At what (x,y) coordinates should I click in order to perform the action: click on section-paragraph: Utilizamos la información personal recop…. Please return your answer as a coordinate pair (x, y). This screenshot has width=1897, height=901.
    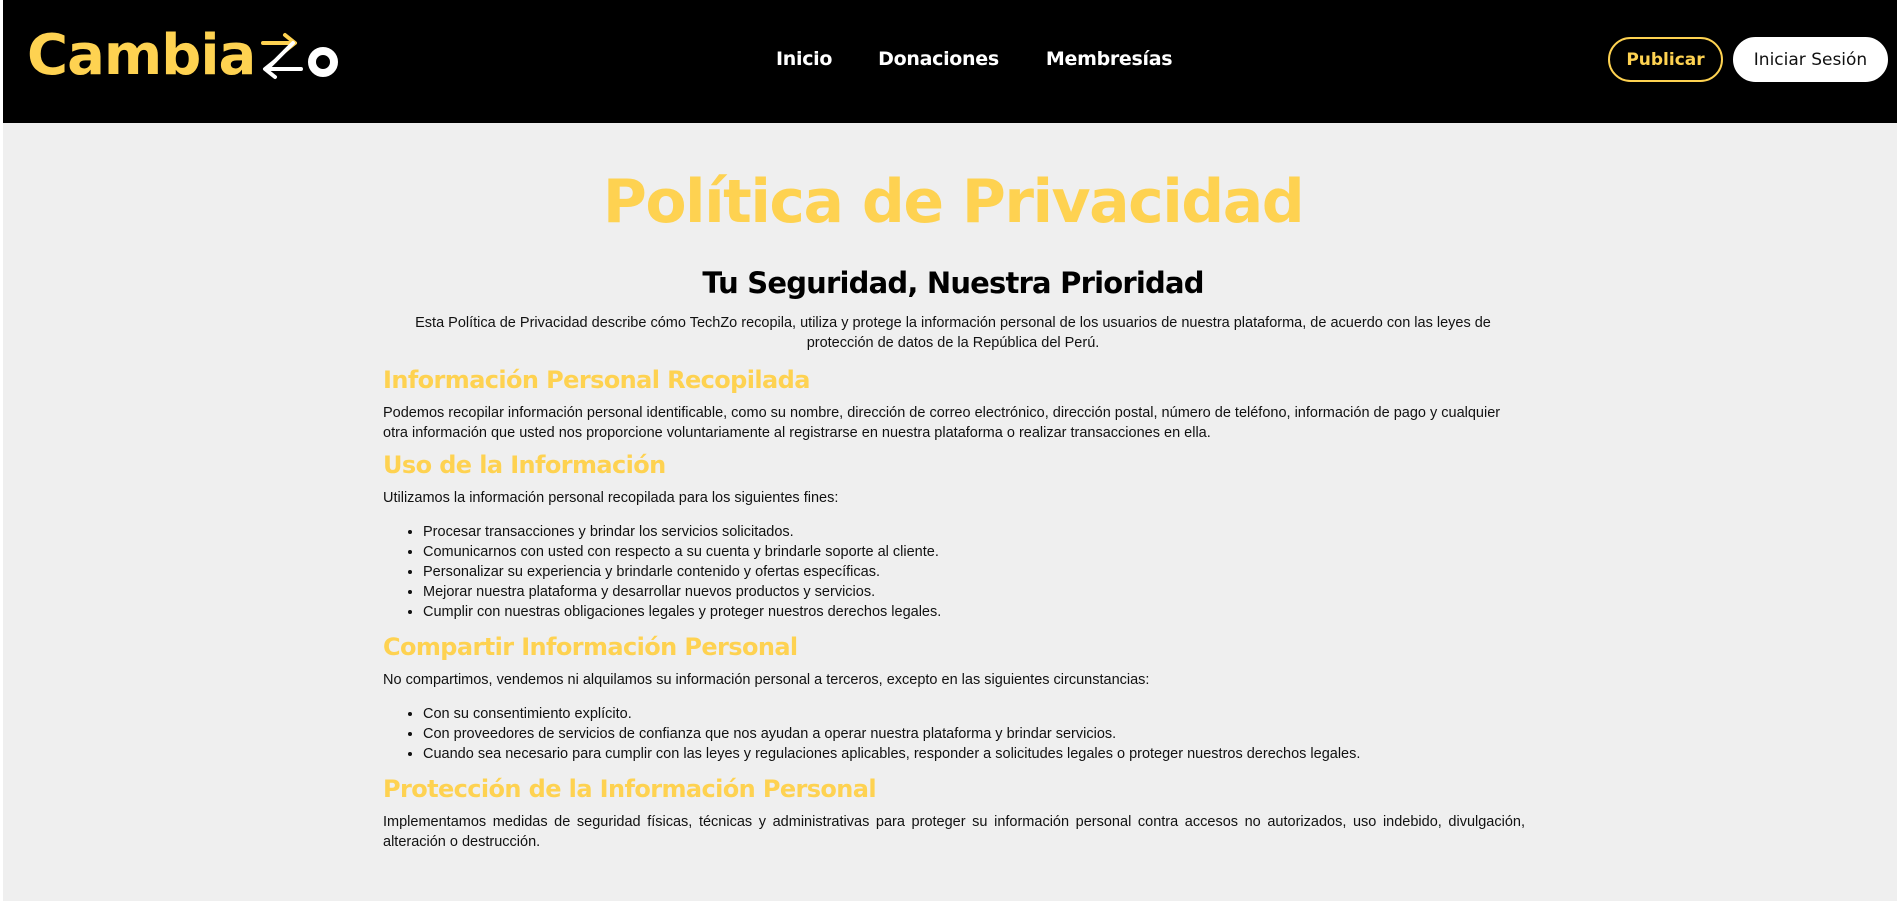
    Looking at the image, I should click on (611, 498).